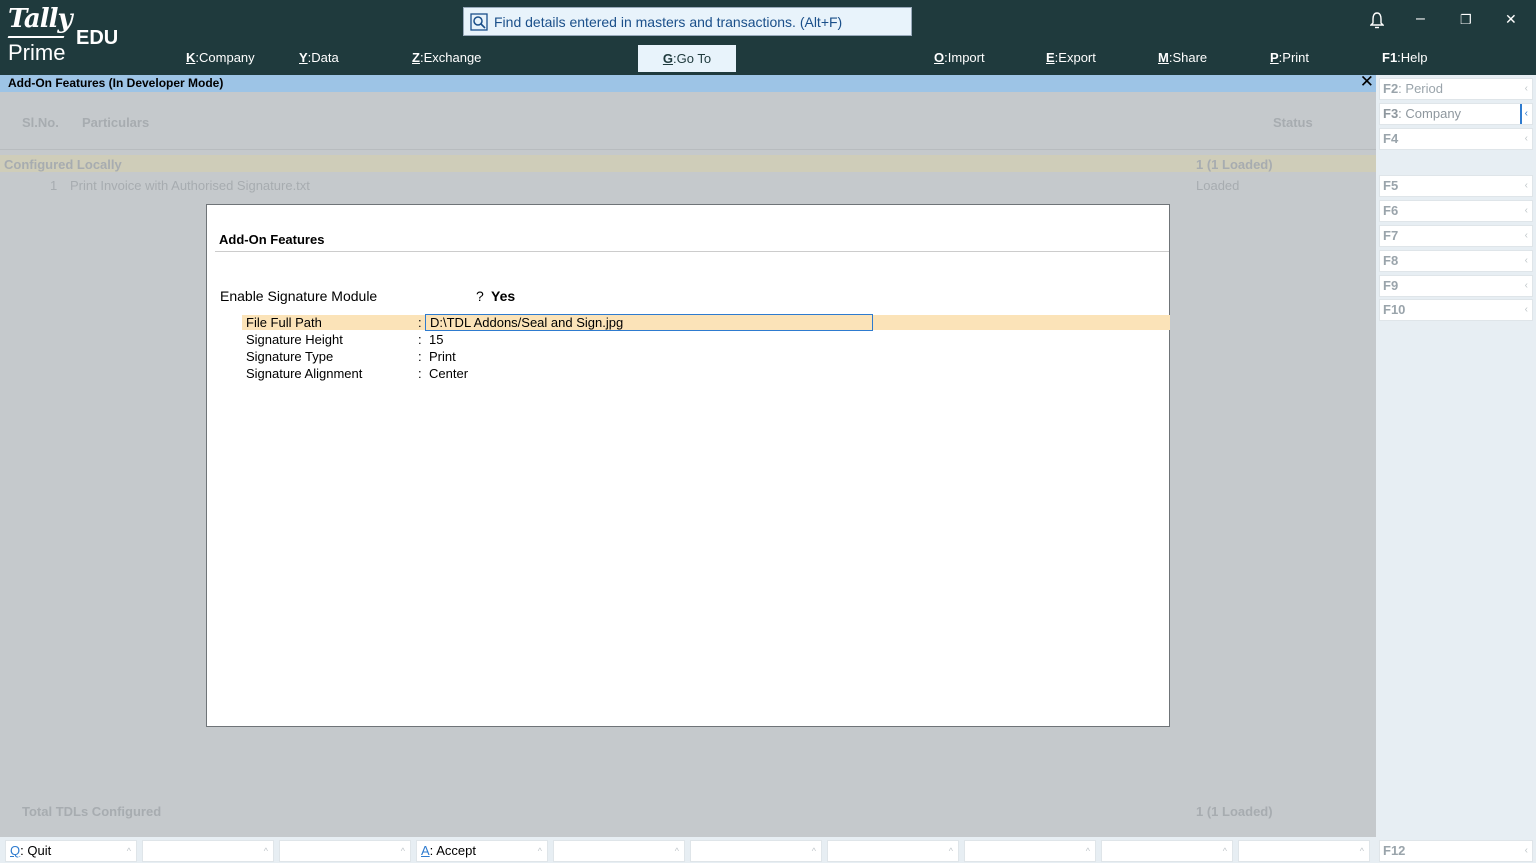 This screenshot has height=863, width=1536. Describe the element at coordinates (939, 57) in the screenshot. I see `menu-import-key: O` at that location.